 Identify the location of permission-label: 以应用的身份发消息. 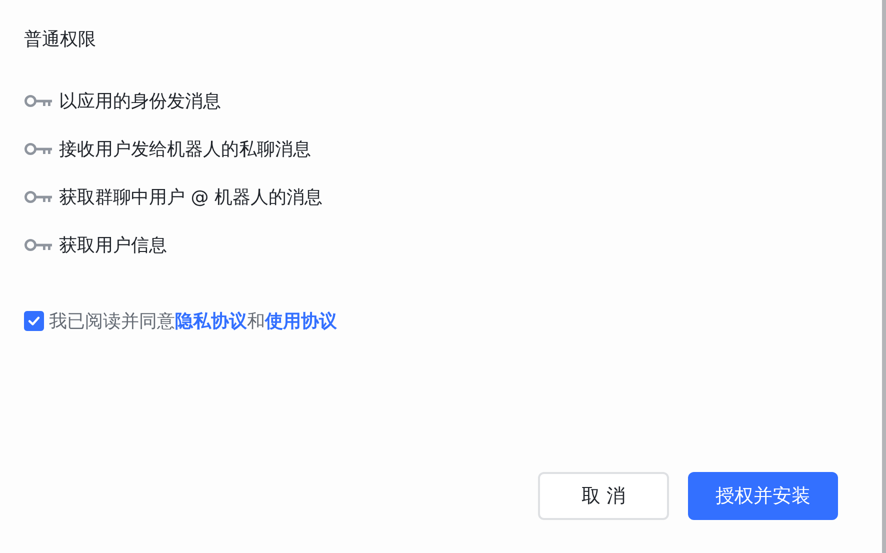
(140, 101).